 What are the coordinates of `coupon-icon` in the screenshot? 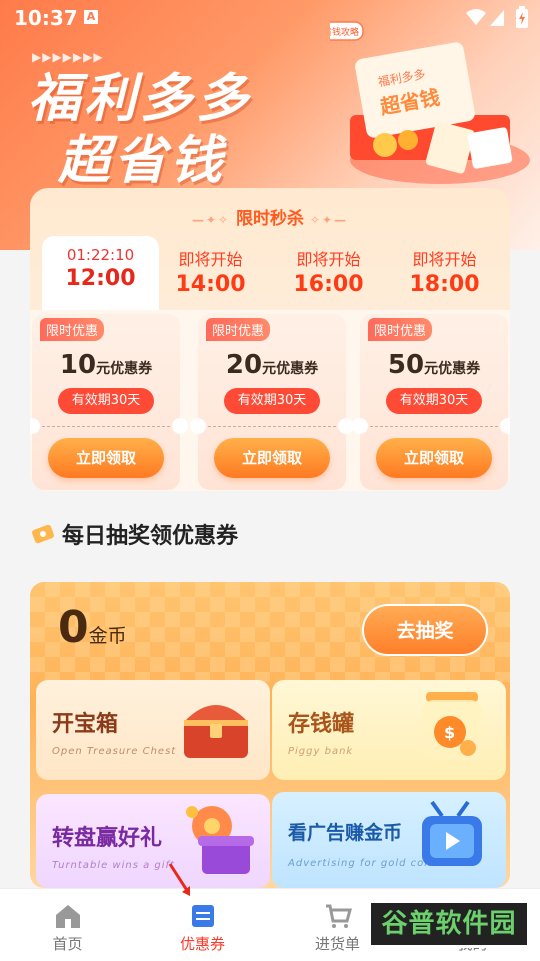 It's located at (202, 916).